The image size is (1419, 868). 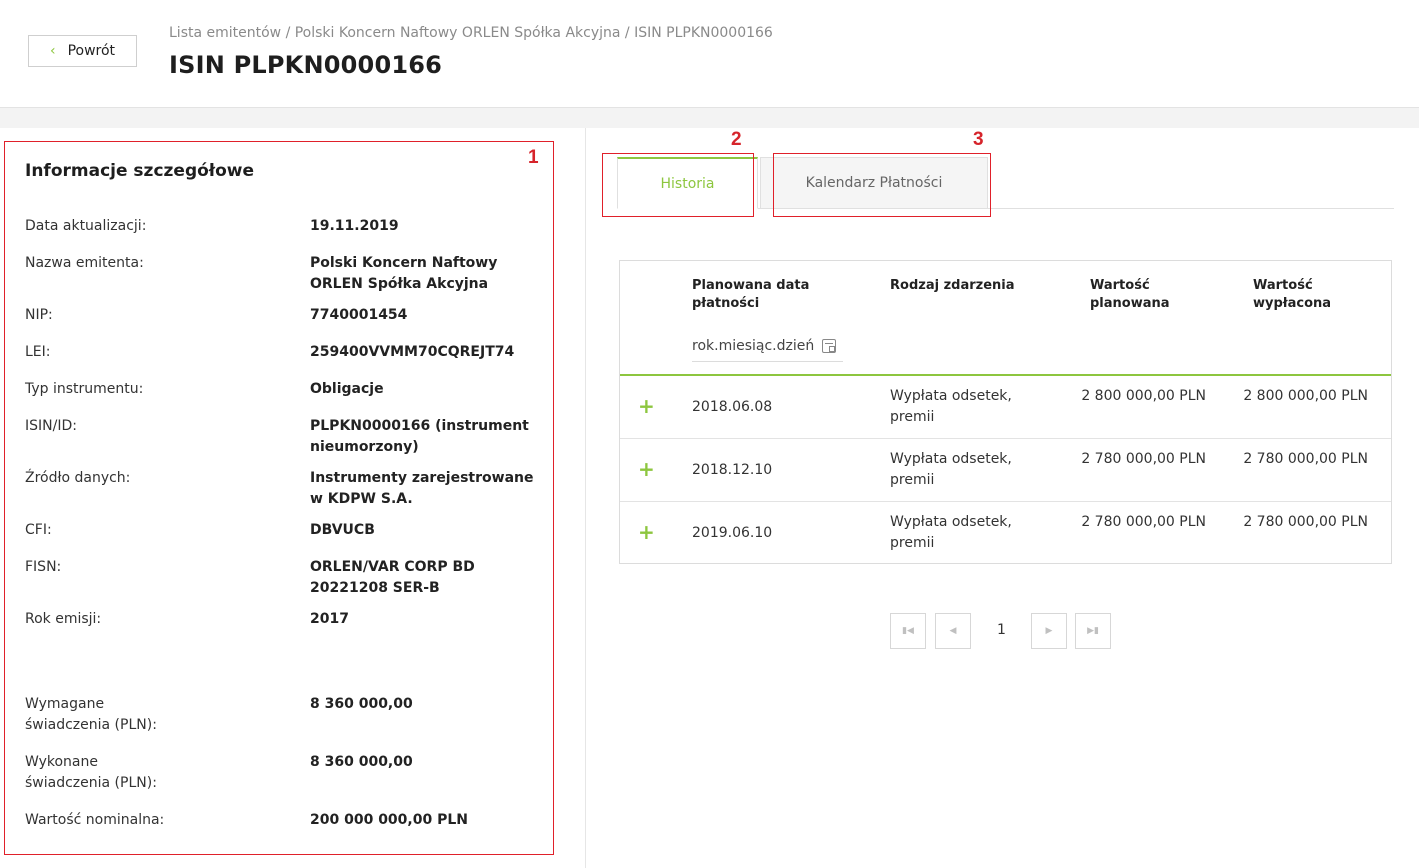 I want to click on cell-date: 2018.12.10, so click(x=732, y=470).